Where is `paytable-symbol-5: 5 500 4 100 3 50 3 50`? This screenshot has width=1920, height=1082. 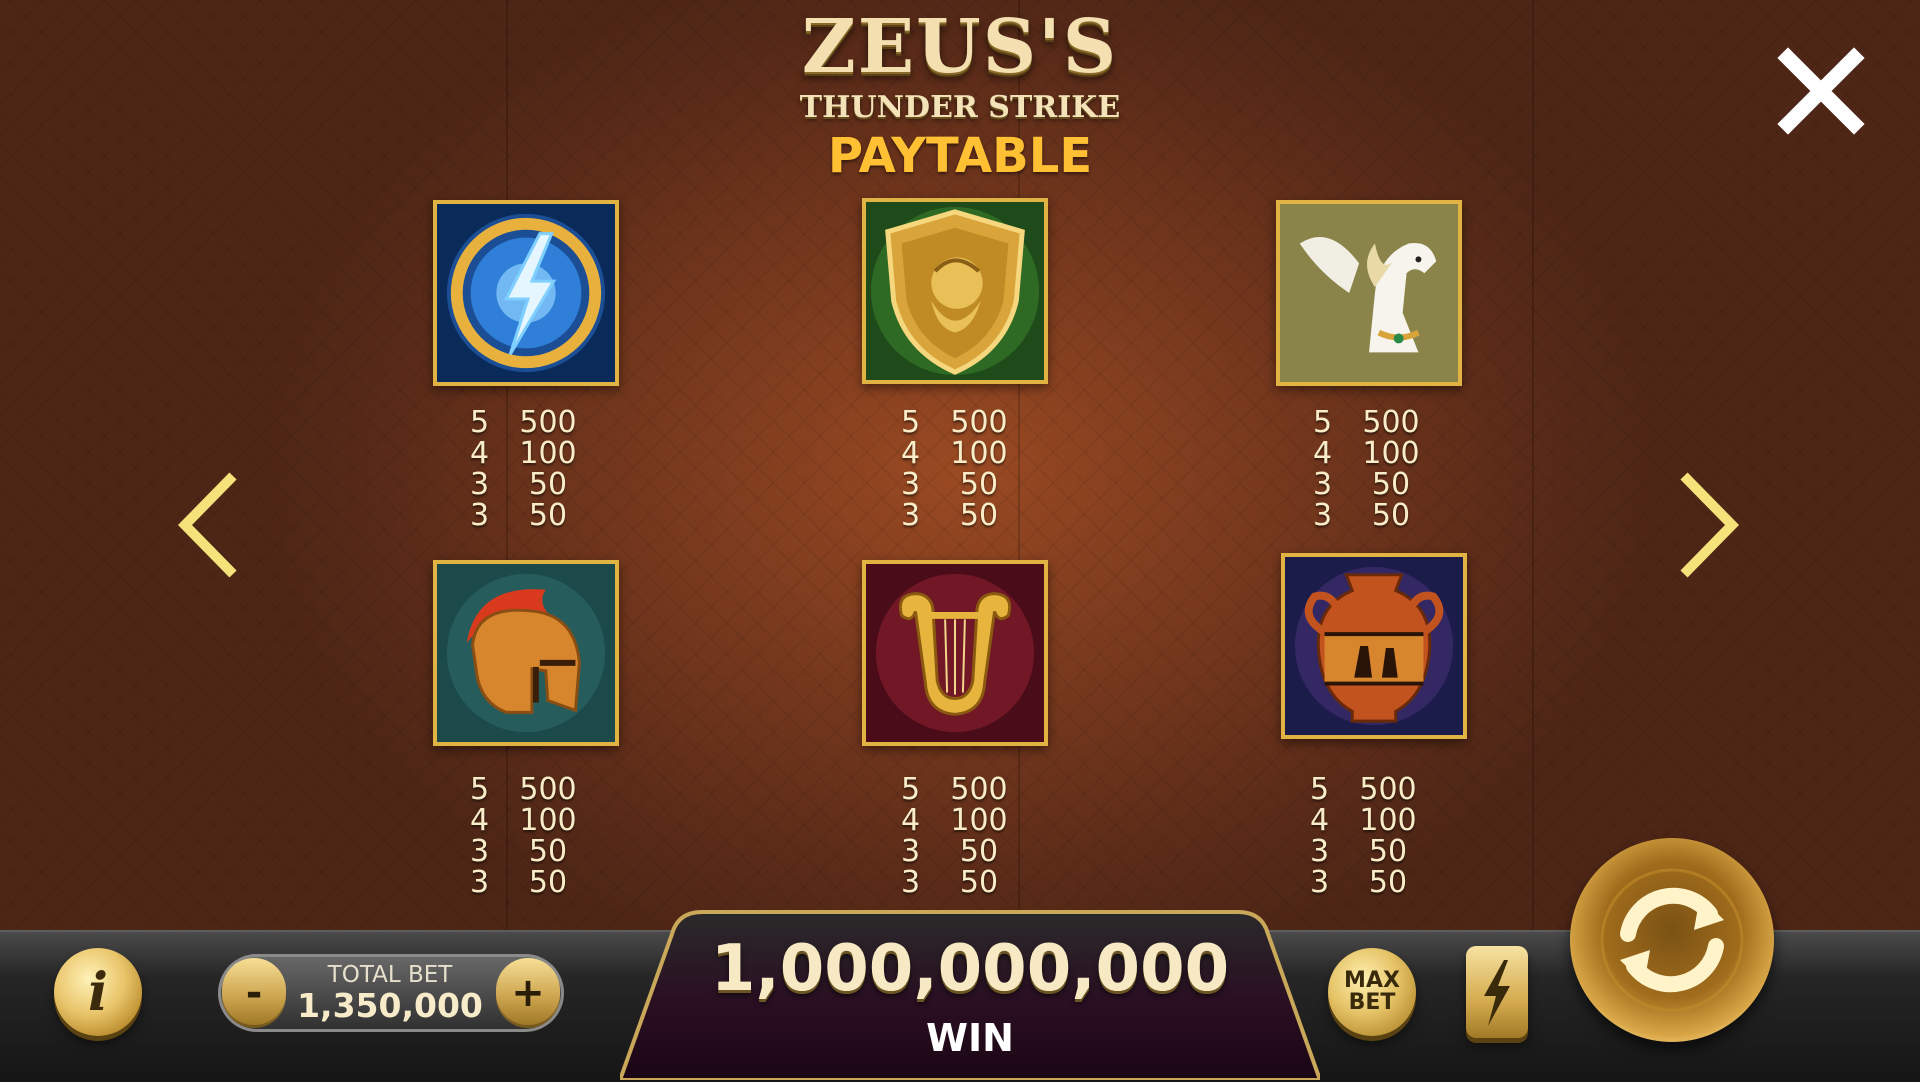
paytable-symbol-5: 5 500 4 100 3 50 3 50 is located at coordinates (971, 836).